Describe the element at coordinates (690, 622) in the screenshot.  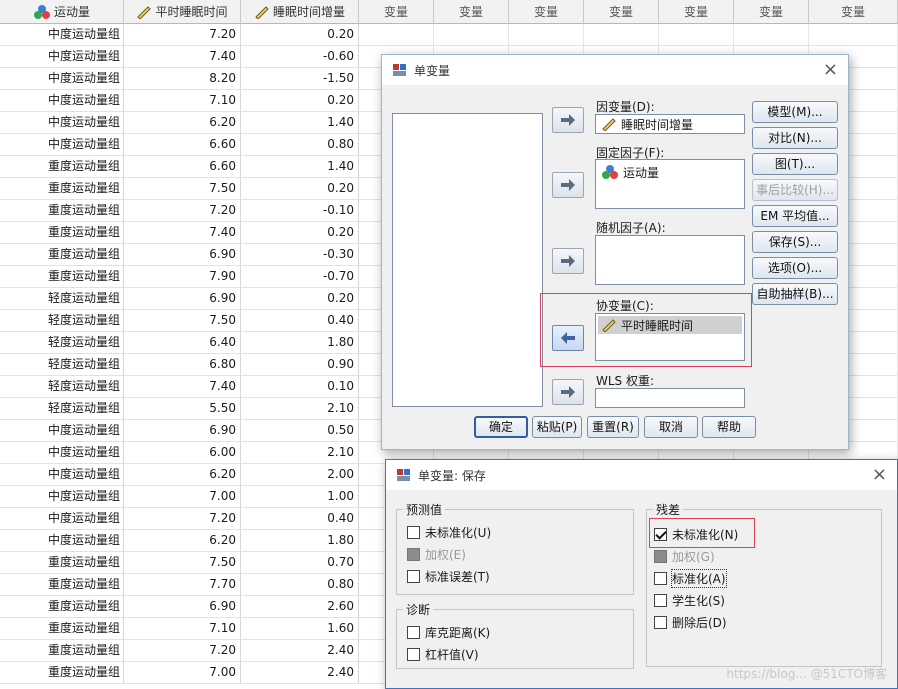
I see `residual-deleted-checkbox: 删除后(D)` at that location.